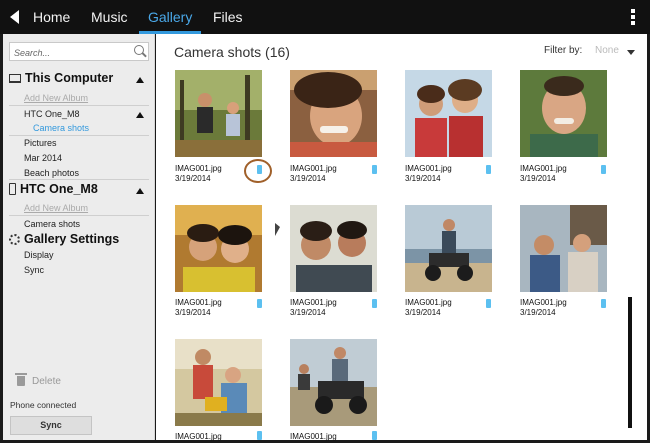 This screenshot has height=443, width=650. Describe the element at coordinates (69, 78) in the screenshot. I see `section-this-computer-label: This Computer` at that location.